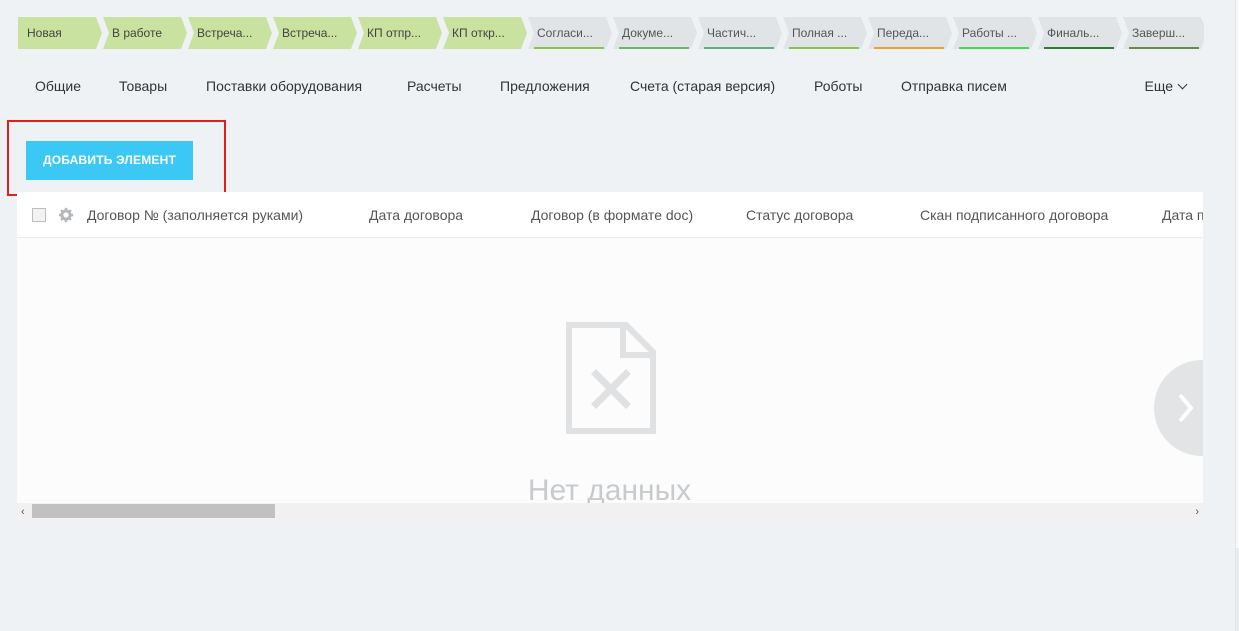 Image resolution: width=1239 pixels, height=631 pixels. I want to click on column-contract-status: Статус договора, so click(799, 215).